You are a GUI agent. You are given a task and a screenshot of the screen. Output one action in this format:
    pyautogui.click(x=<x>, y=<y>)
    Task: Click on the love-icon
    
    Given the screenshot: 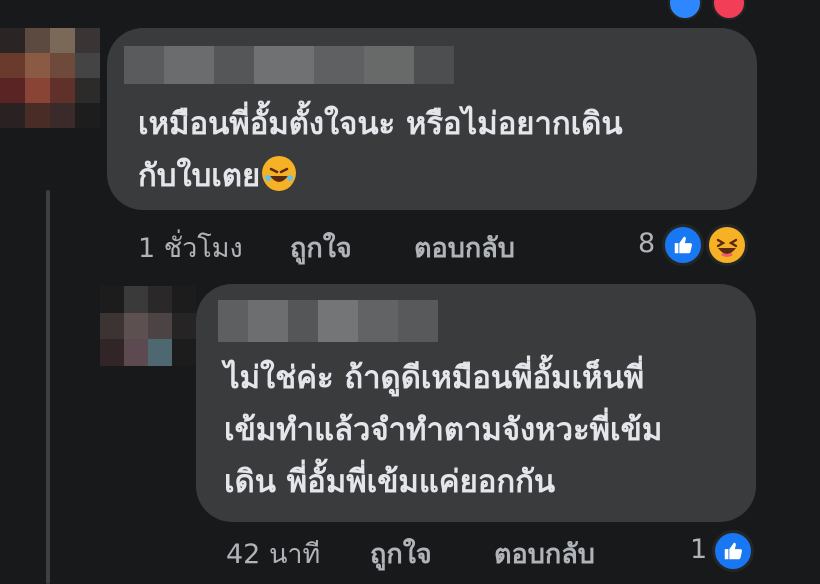 What is the action you would take?
    pyautogui.click(x=729, y=10)
    